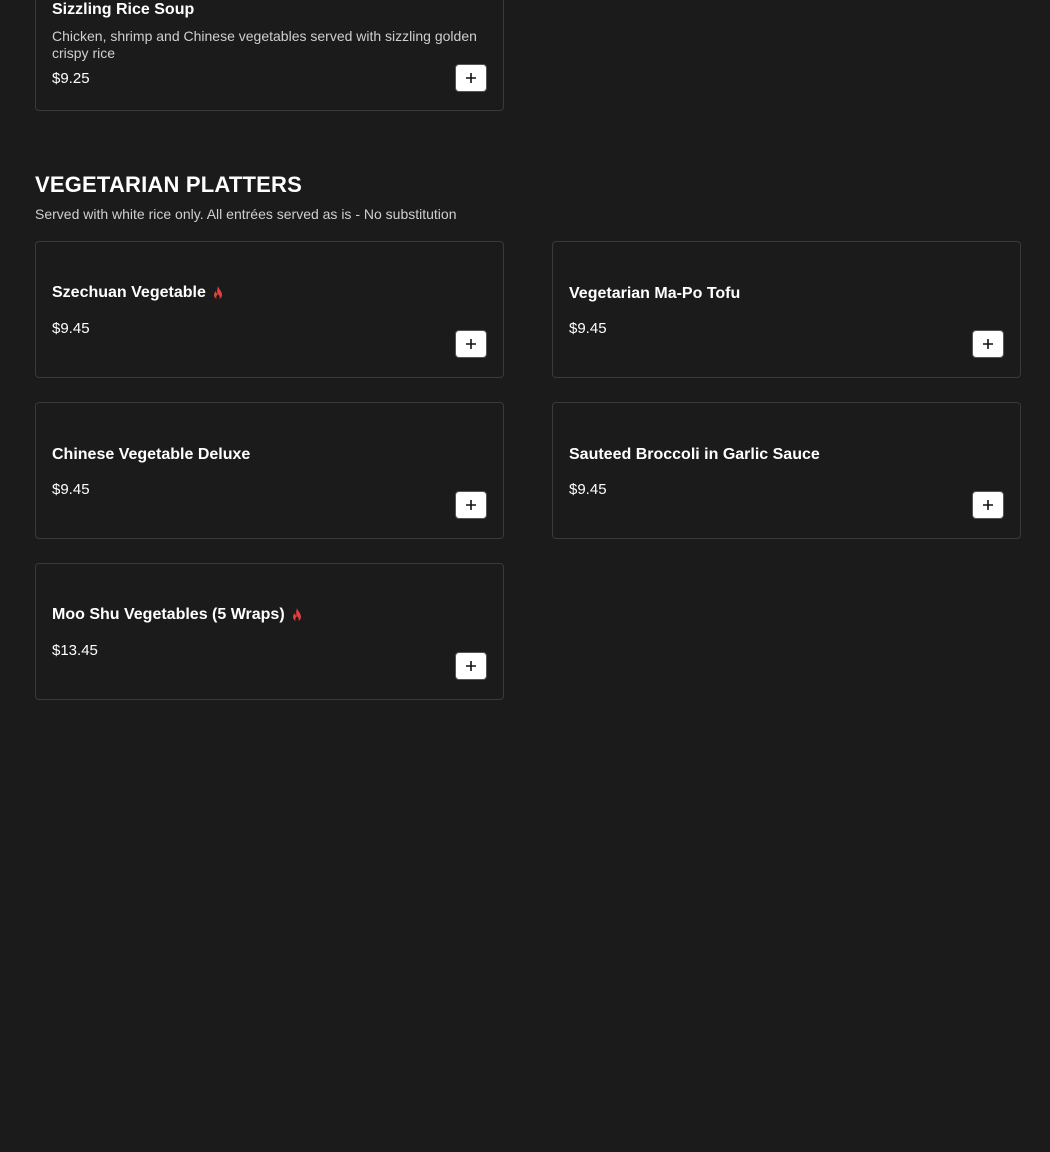 This screenshot has height=1152, width=1050. I want to click on item-price: $13.45, so click(75, 650).